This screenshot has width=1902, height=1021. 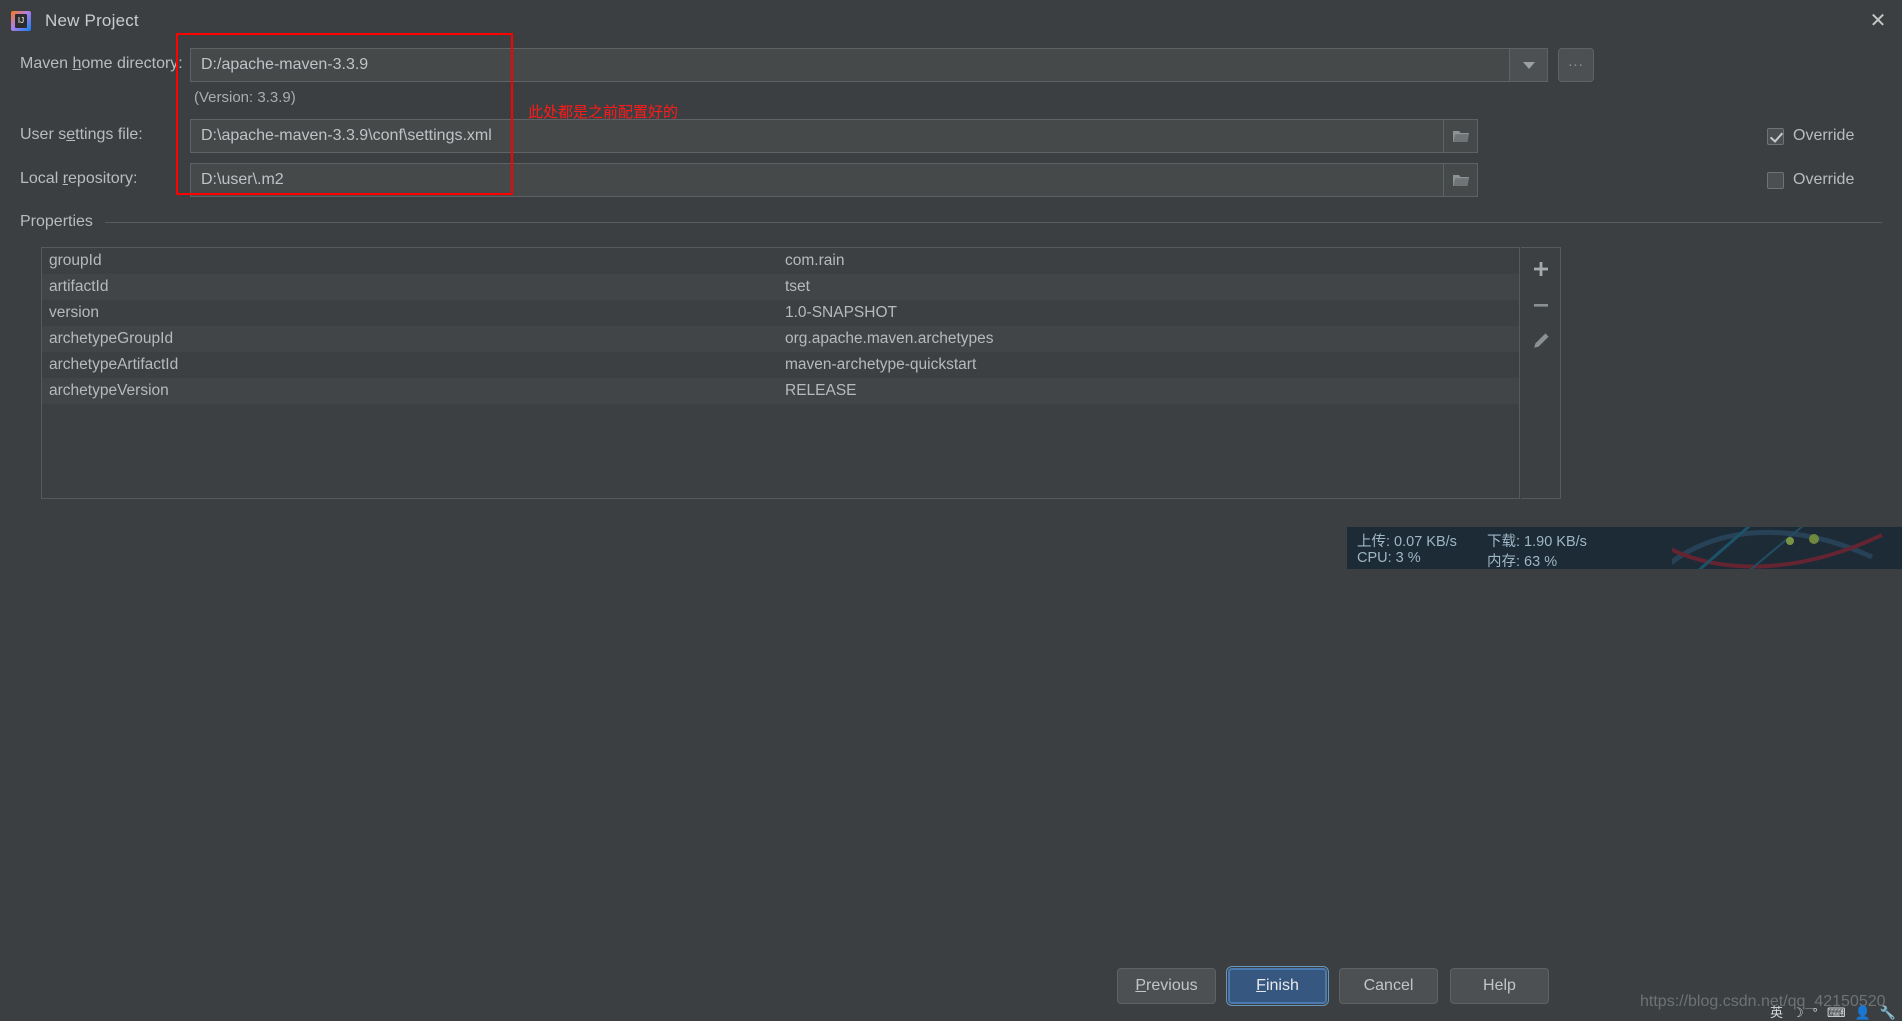 What do you see at coordinates (1878, 21) in the screenshot?
I see `close-icon: ✕` at bounding box center [1878, 21].